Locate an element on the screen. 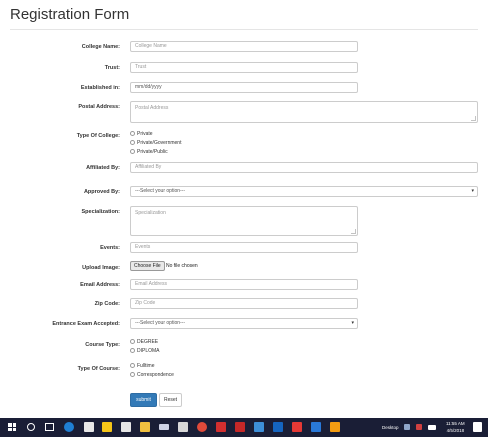 Image resolution: width=488 pixels, height=437 pixels. postal-address-textarea: Postal Address is located at coordinates (304, 112).